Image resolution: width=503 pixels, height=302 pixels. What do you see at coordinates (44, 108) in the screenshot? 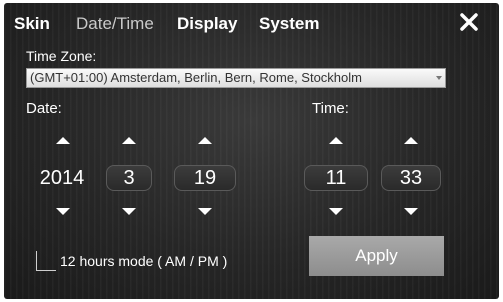
I see `date-label: Date:` at bounding box center [44, 108].